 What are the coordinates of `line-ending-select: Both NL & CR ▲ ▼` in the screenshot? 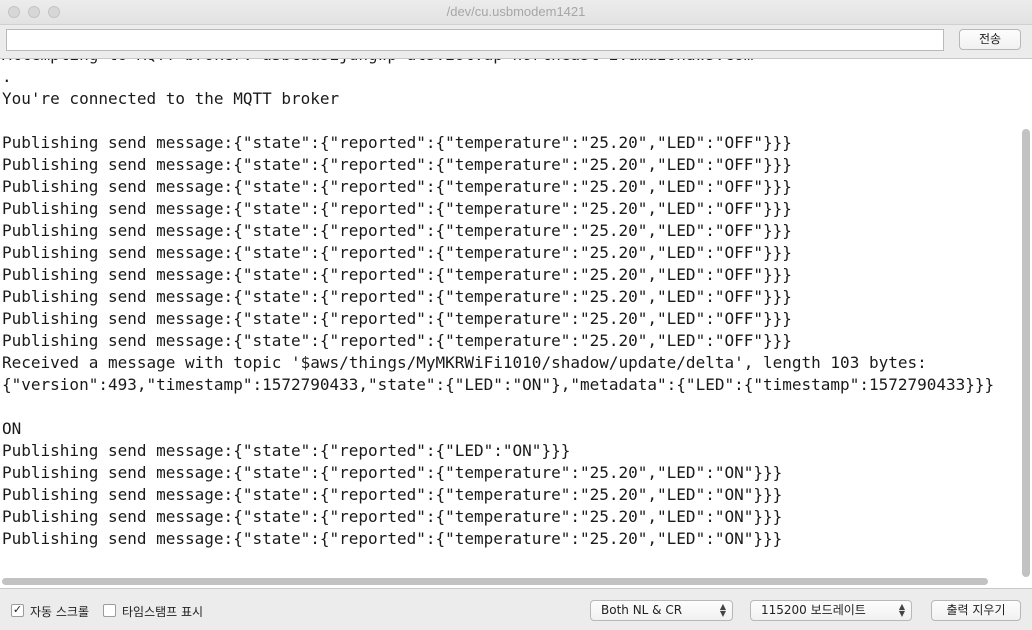 It's located at (661, 610).